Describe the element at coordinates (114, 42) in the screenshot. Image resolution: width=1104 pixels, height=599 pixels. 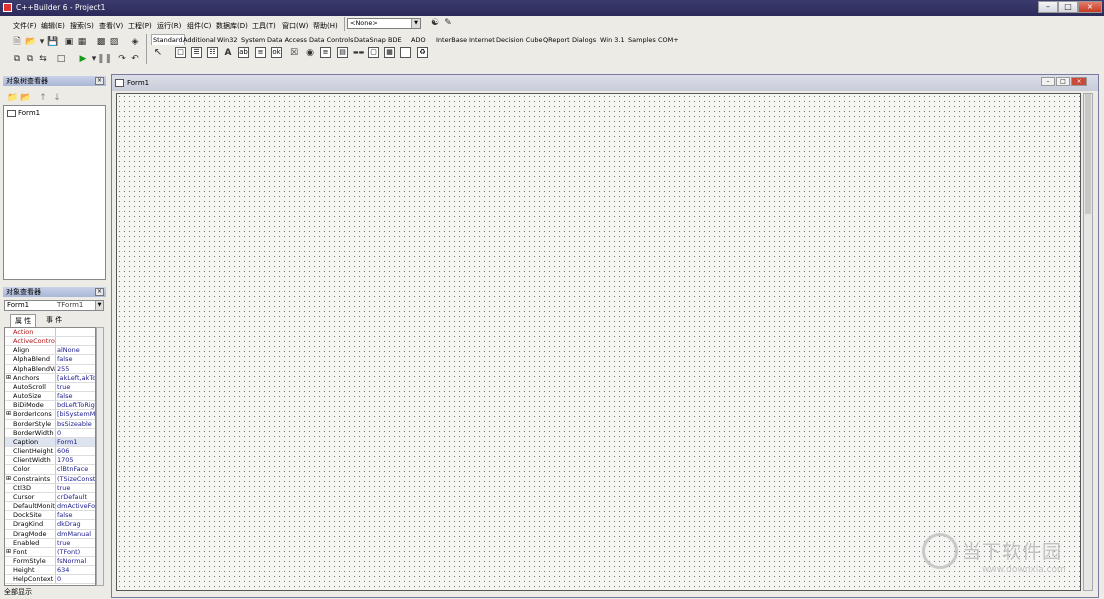
I see `remove-from-project-icon: ▨` at that location.